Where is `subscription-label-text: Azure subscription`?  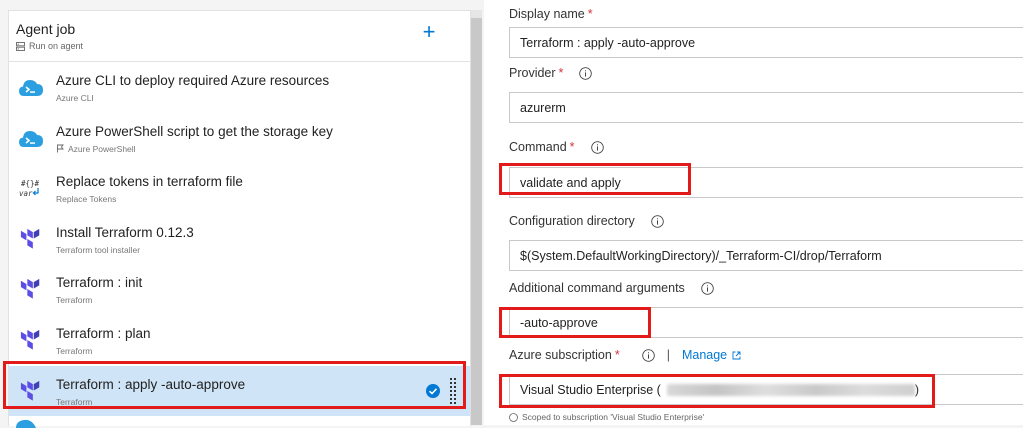 subscription-label-text: Azure subscription is located at coordinates (560, 355).